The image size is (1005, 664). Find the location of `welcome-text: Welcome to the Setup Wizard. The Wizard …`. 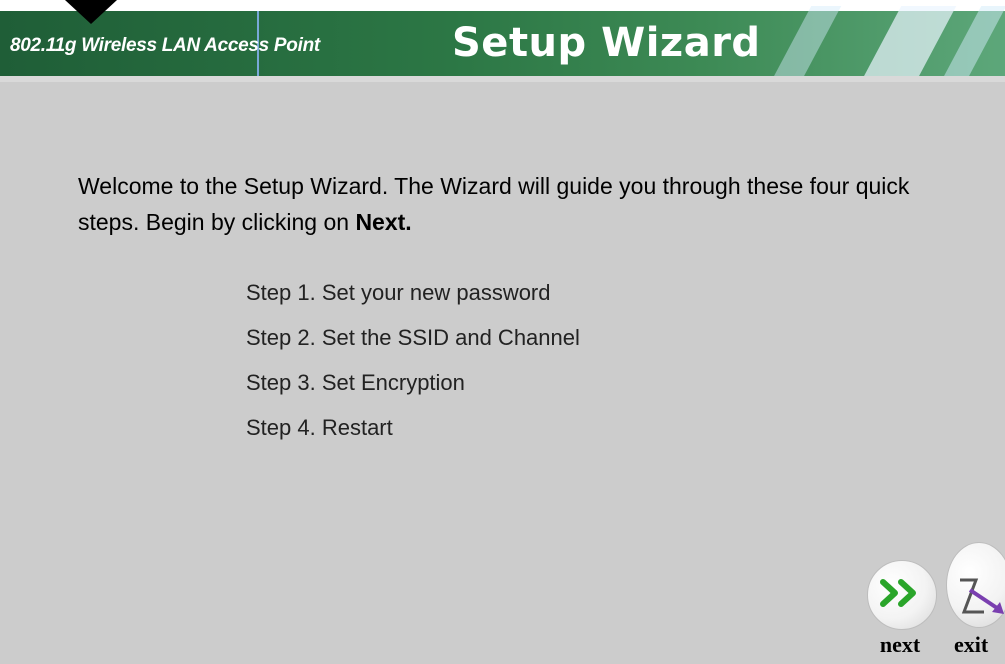

welcome-text: Welcome to the Setup Wizard. The Wizard … is located at coordinates (518, 204).